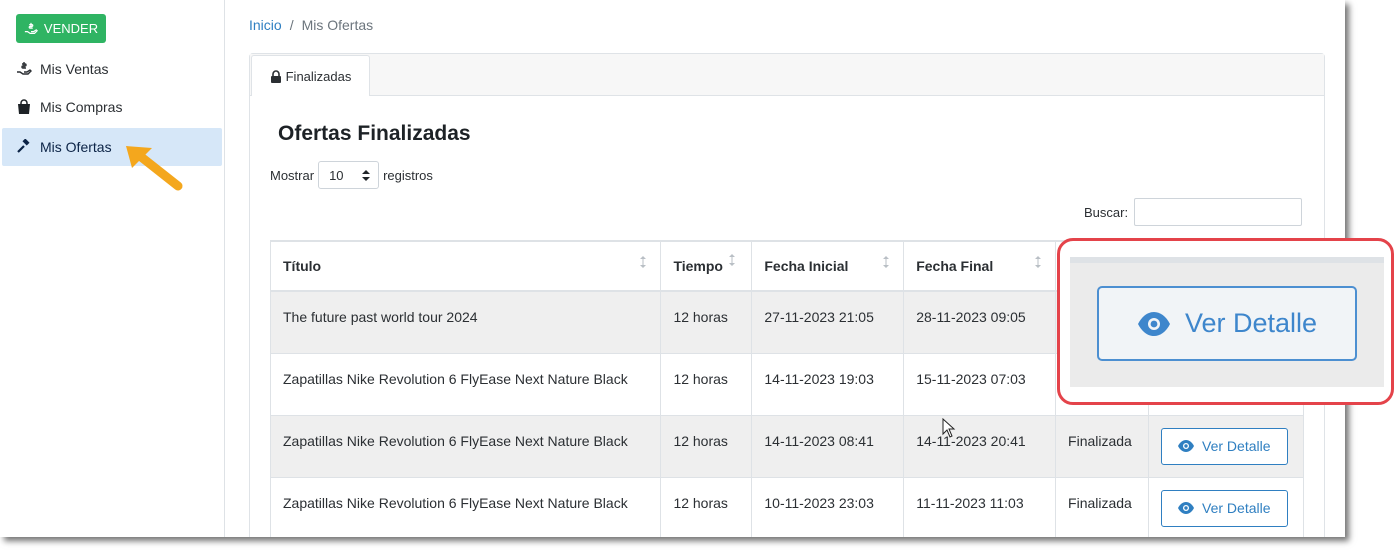 This screenshot has width=1395, height=551. What do you see at coordinates (154, 168) in the screenshot?
I see `annotation-arrow-icon` at bounding box center [154, 168].